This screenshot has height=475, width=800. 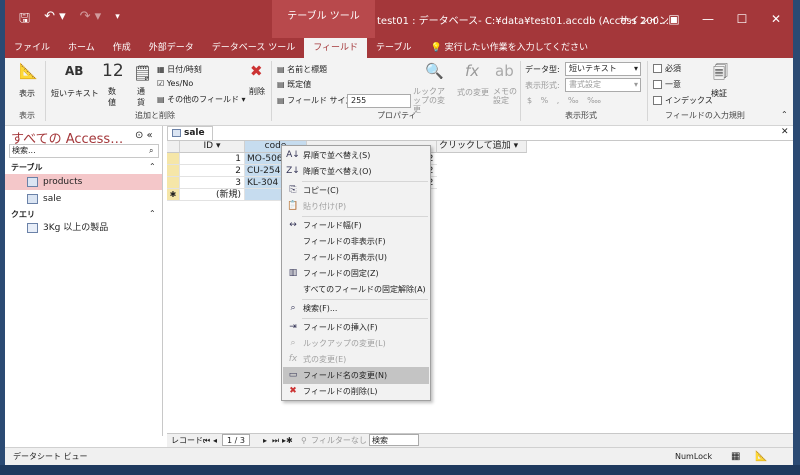 I want to click on menu-copy: ⎘ コピー(C), so click(x=356, y=190).